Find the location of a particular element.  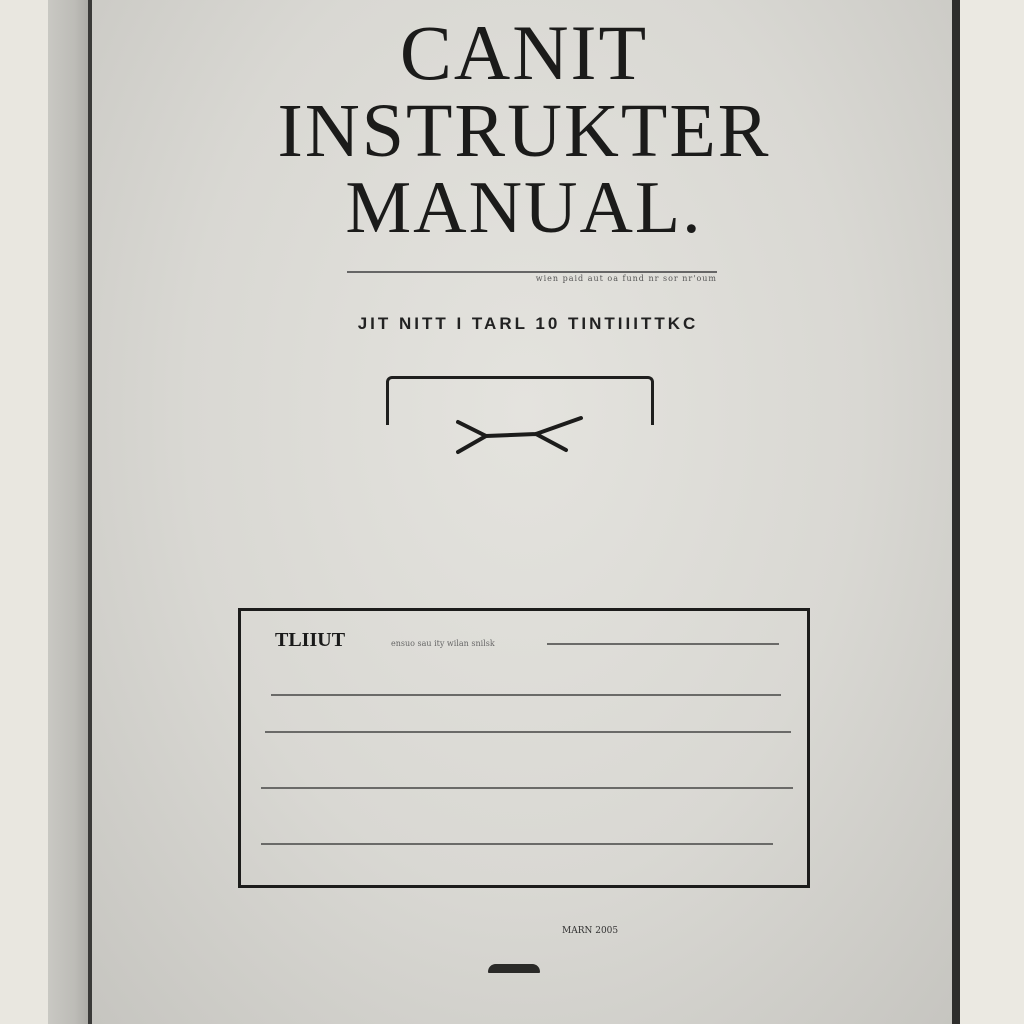

title-line-3: MANUAL. is located at coordinates (524, 208).